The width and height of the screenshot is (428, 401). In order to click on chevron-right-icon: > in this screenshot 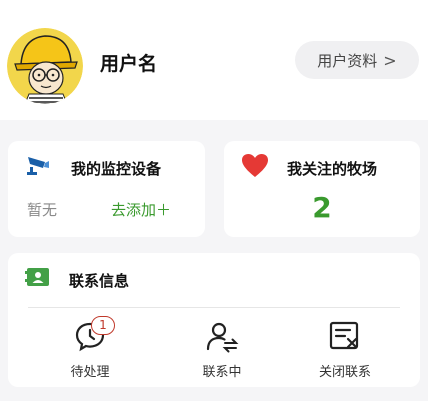, I will do `click(390, 60)`.